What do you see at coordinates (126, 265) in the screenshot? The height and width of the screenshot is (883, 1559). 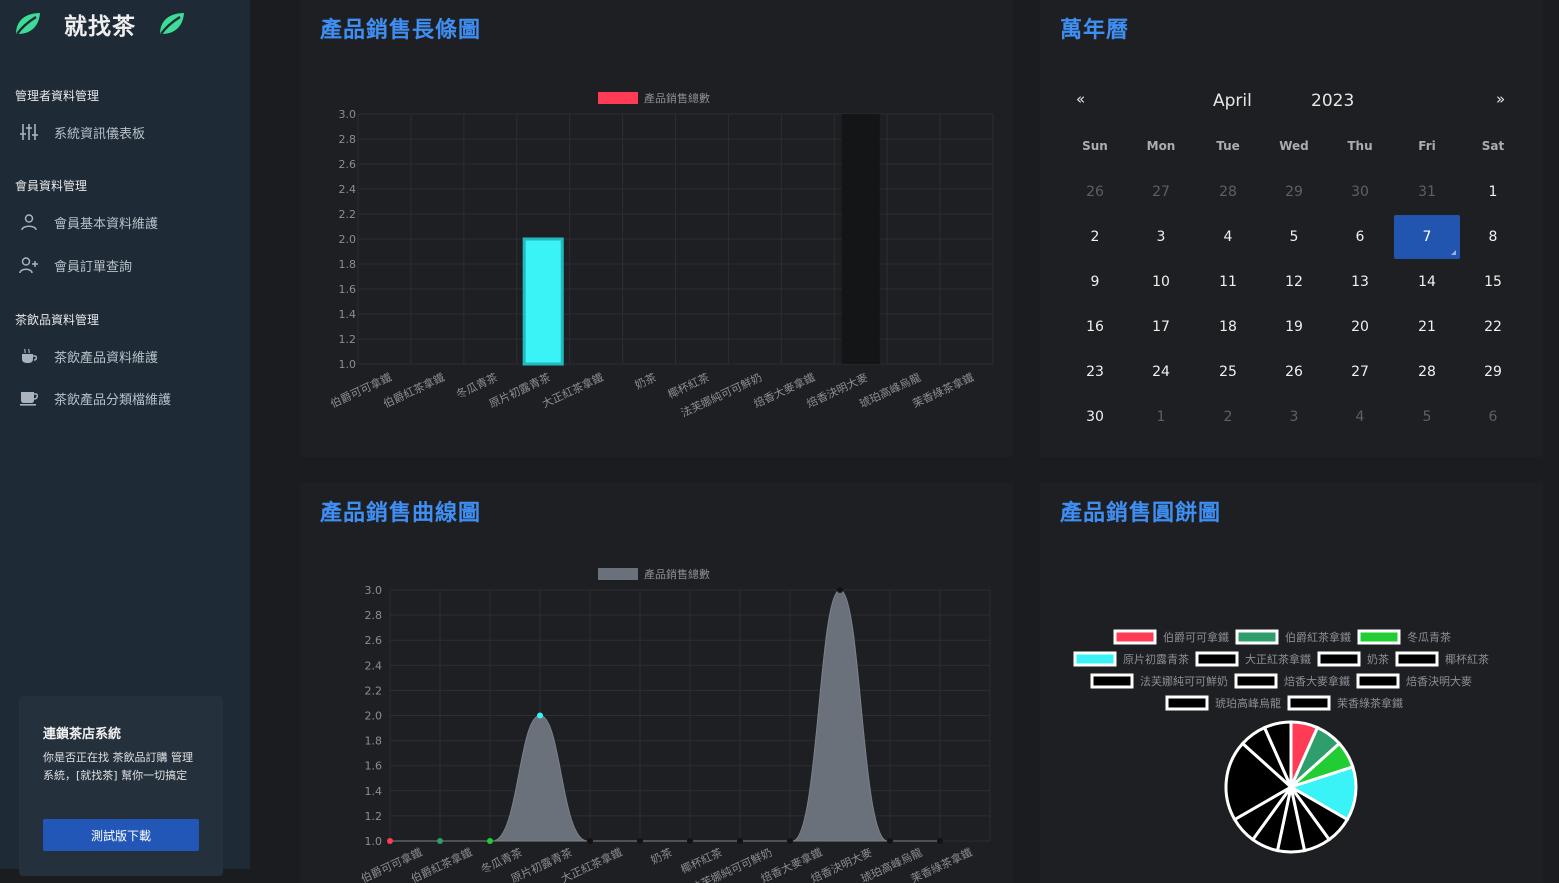 I see `nav-member-orders: 會員訂單查詢` at bounding box center [126, 265].